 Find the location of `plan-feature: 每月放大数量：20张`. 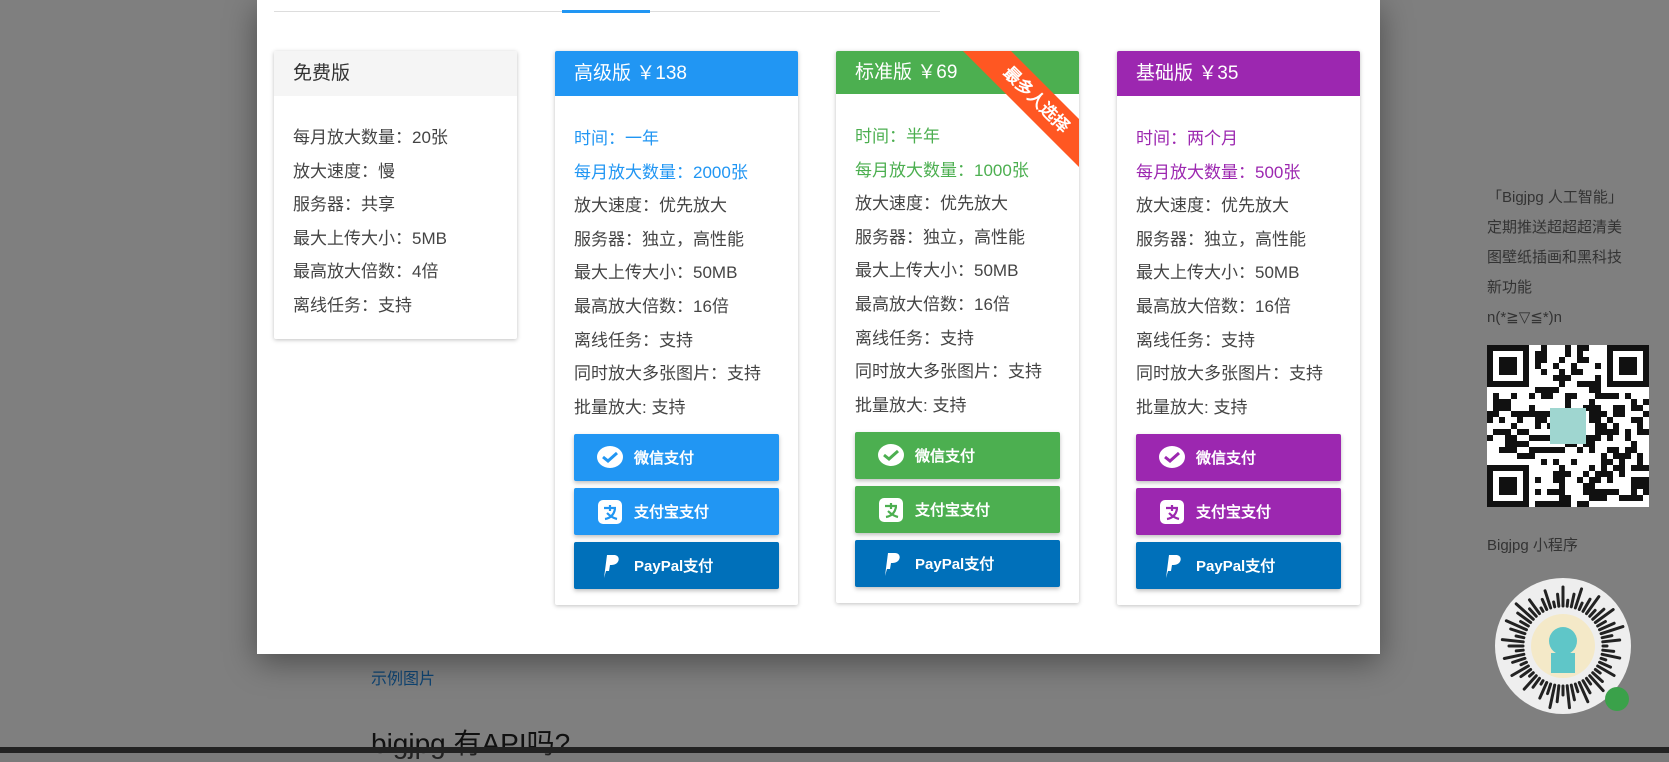

plan-feature: 每月放大数量：20张 is located at coordinates (370, 137).